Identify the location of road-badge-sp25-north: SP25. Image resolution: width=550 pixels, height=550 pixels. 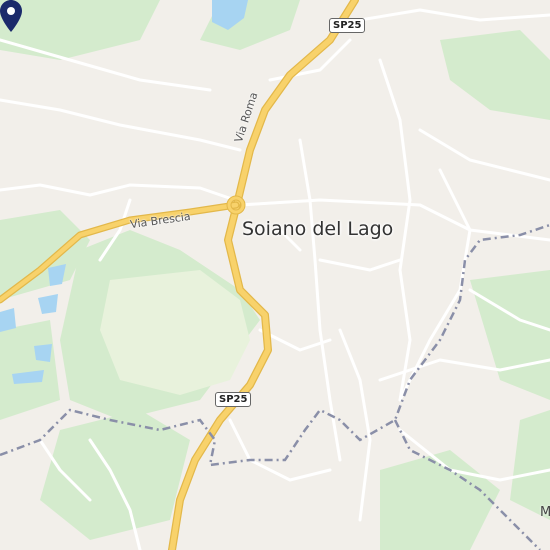
(347, 25).